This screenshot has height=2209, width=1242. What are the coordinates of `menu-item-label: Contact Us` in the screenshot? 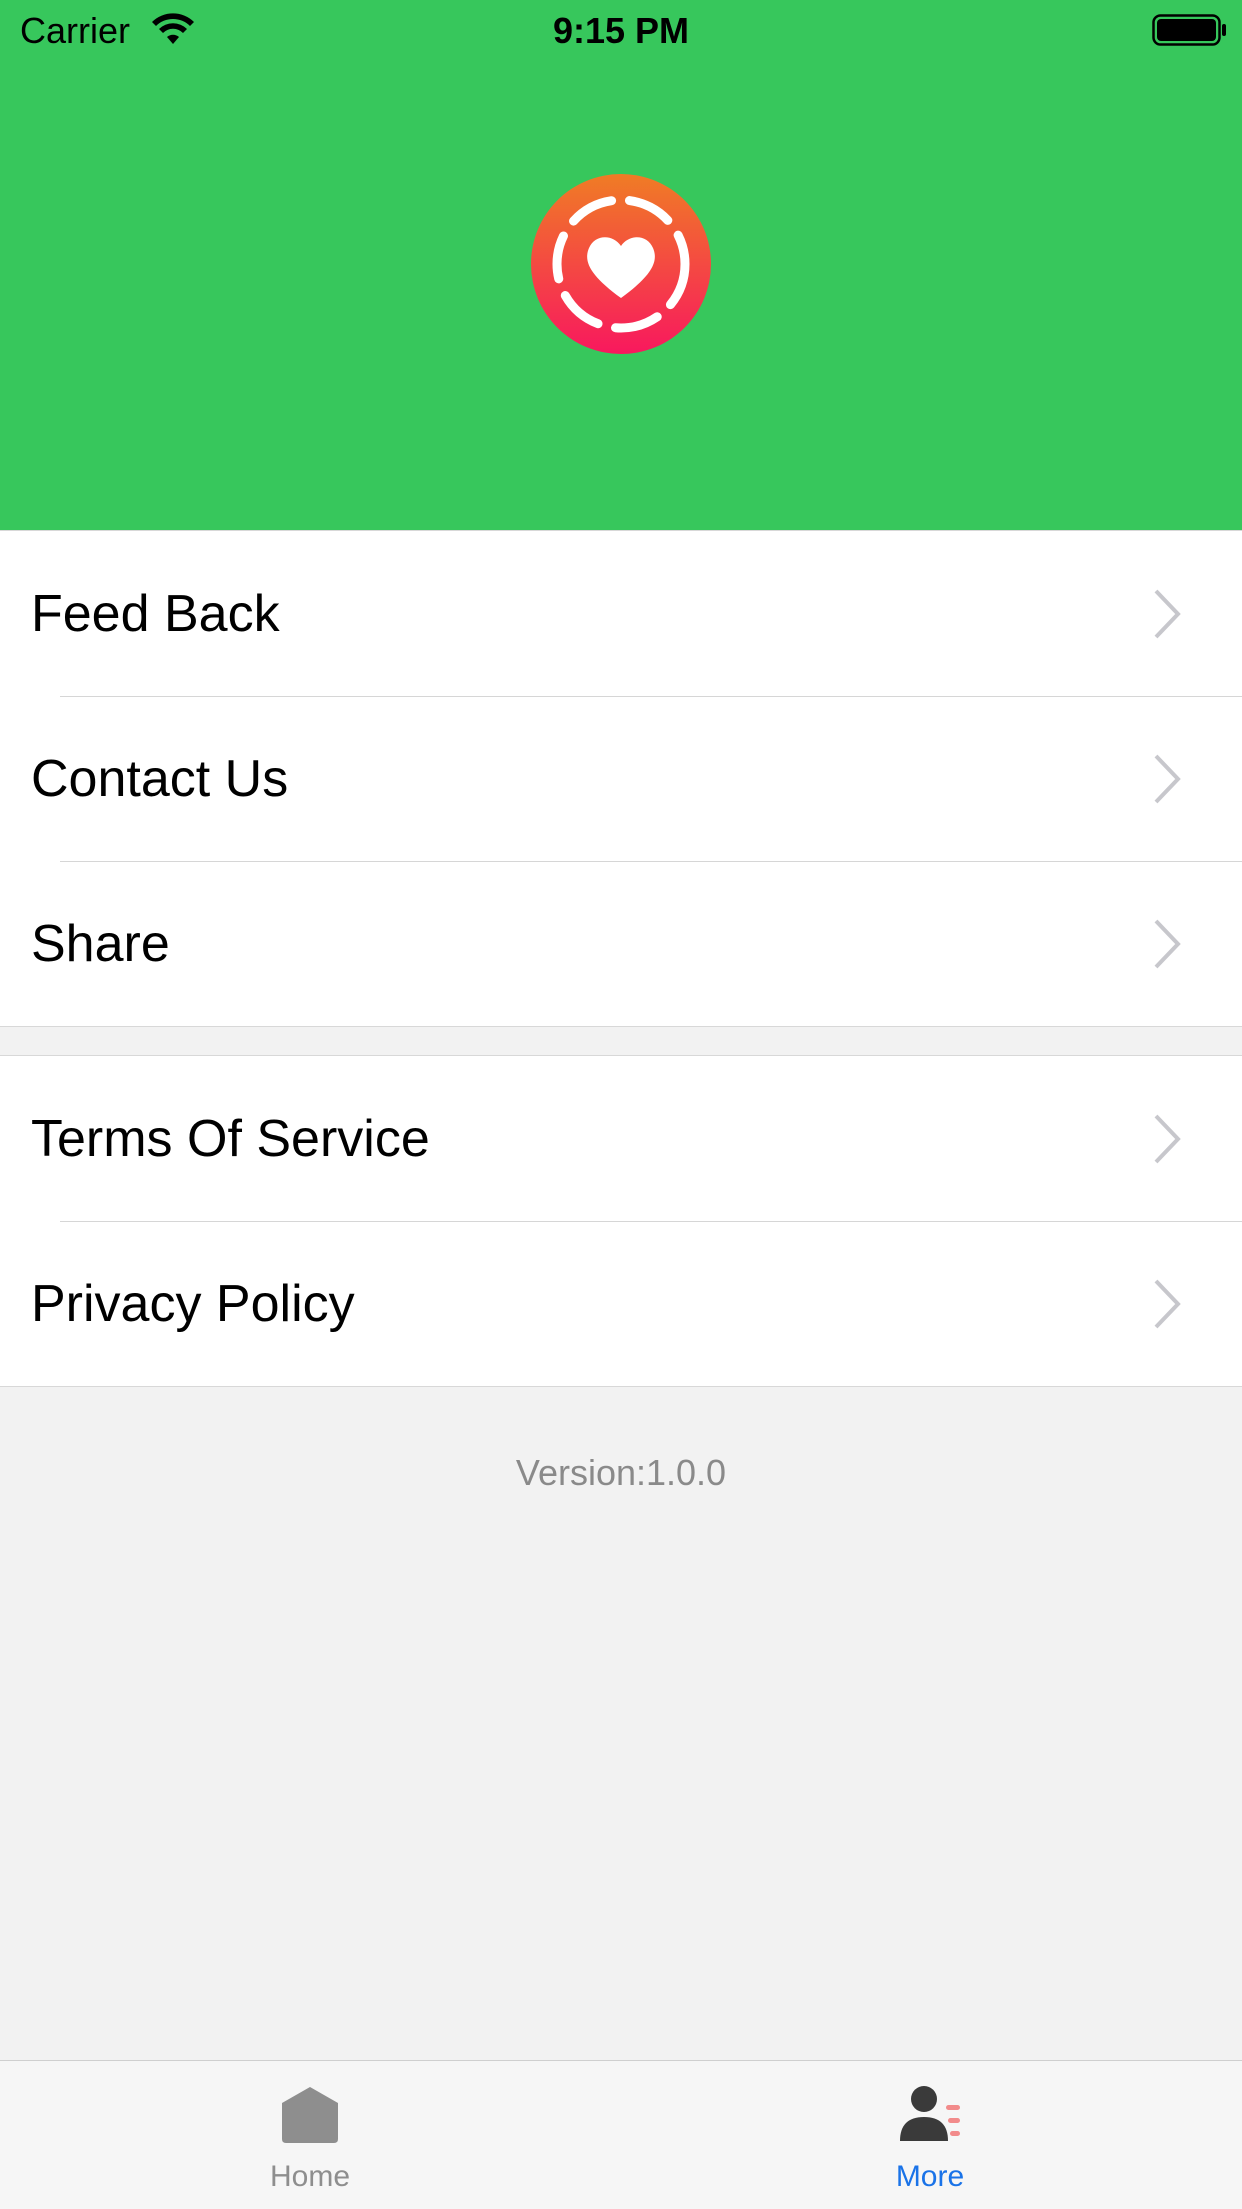 It's located at (160, 778).